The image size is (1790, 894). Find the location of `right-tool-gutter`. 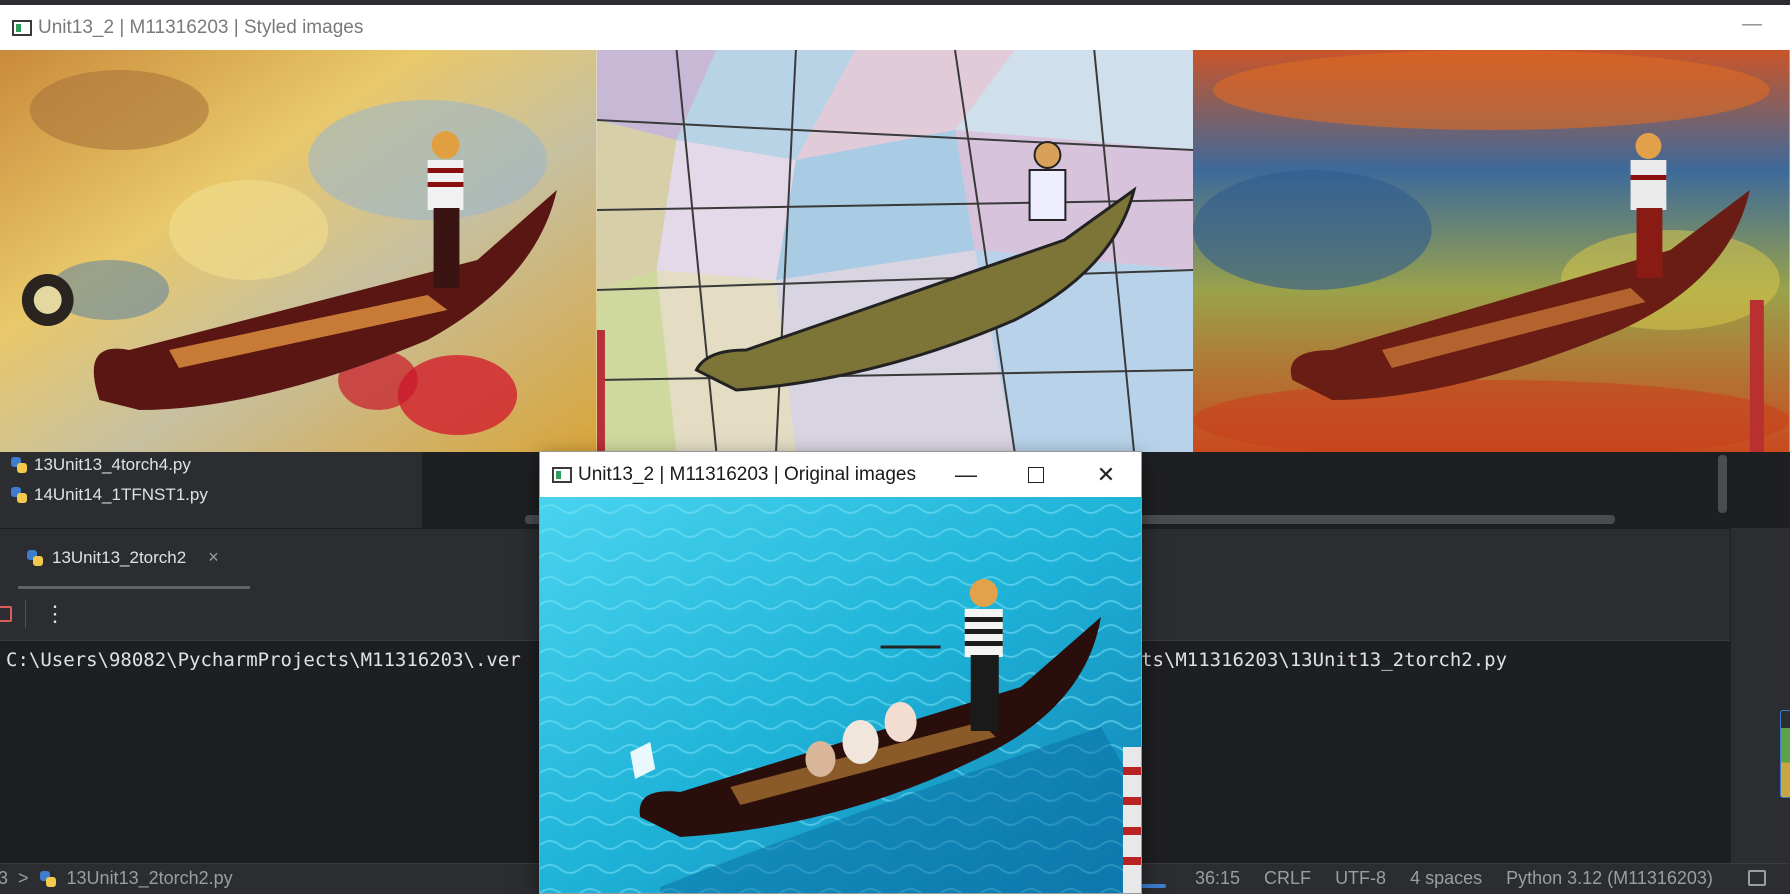

right-tool-gutter is located at coordinates (1760, 695).